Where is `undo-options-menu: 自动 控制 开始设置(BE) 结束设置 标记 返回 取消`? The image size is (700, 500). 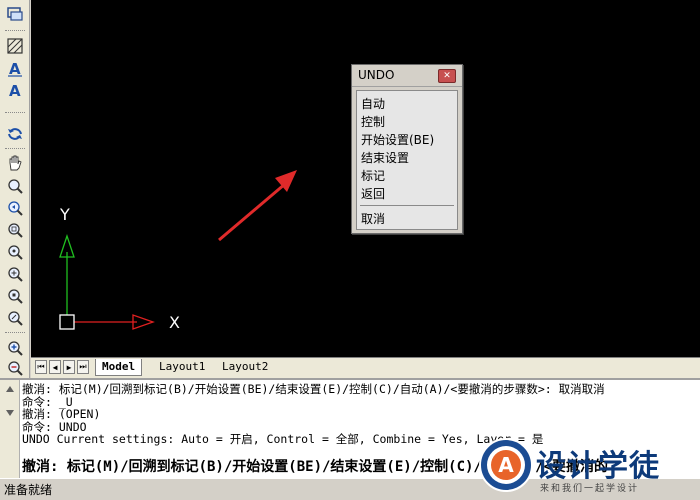
undo-options-menu: 自动 控制 开始设置(BE) 结束设置 标记 返回 取消 is located at coordinates (407, 160).